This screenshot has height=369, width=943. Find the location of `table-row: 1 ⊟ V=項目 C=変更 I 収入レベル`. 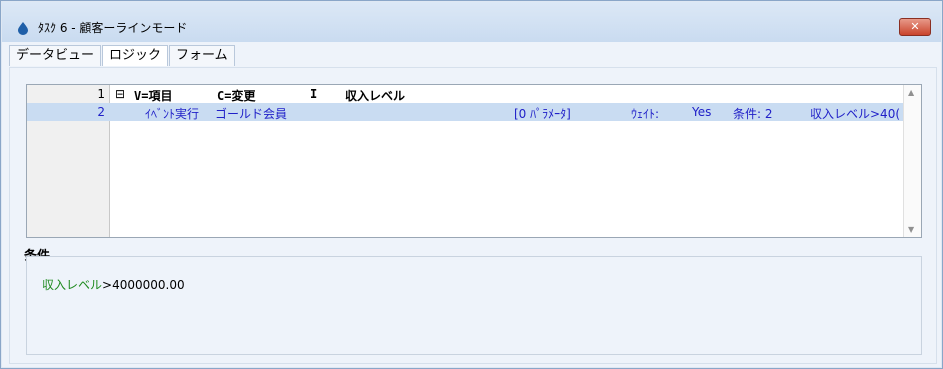

table-row: 1 ⊟ V=項目 C=変更 I 収入レベル is located at coordinates (465, 94).